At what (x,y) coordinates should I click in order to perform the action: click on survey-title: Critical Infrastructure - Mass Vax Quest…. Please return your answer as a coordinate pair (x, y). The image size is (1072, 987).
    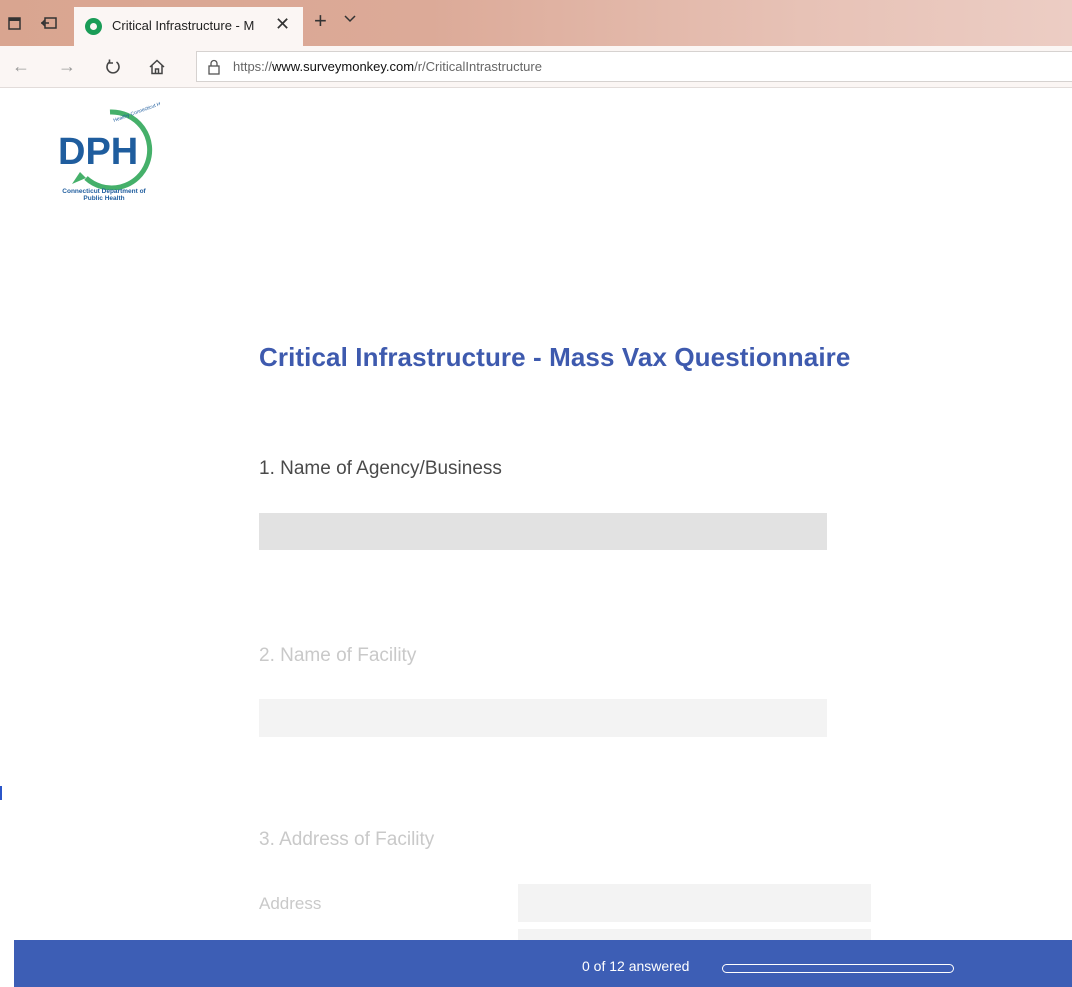
    Looking at the image, I should click on (555, 357).